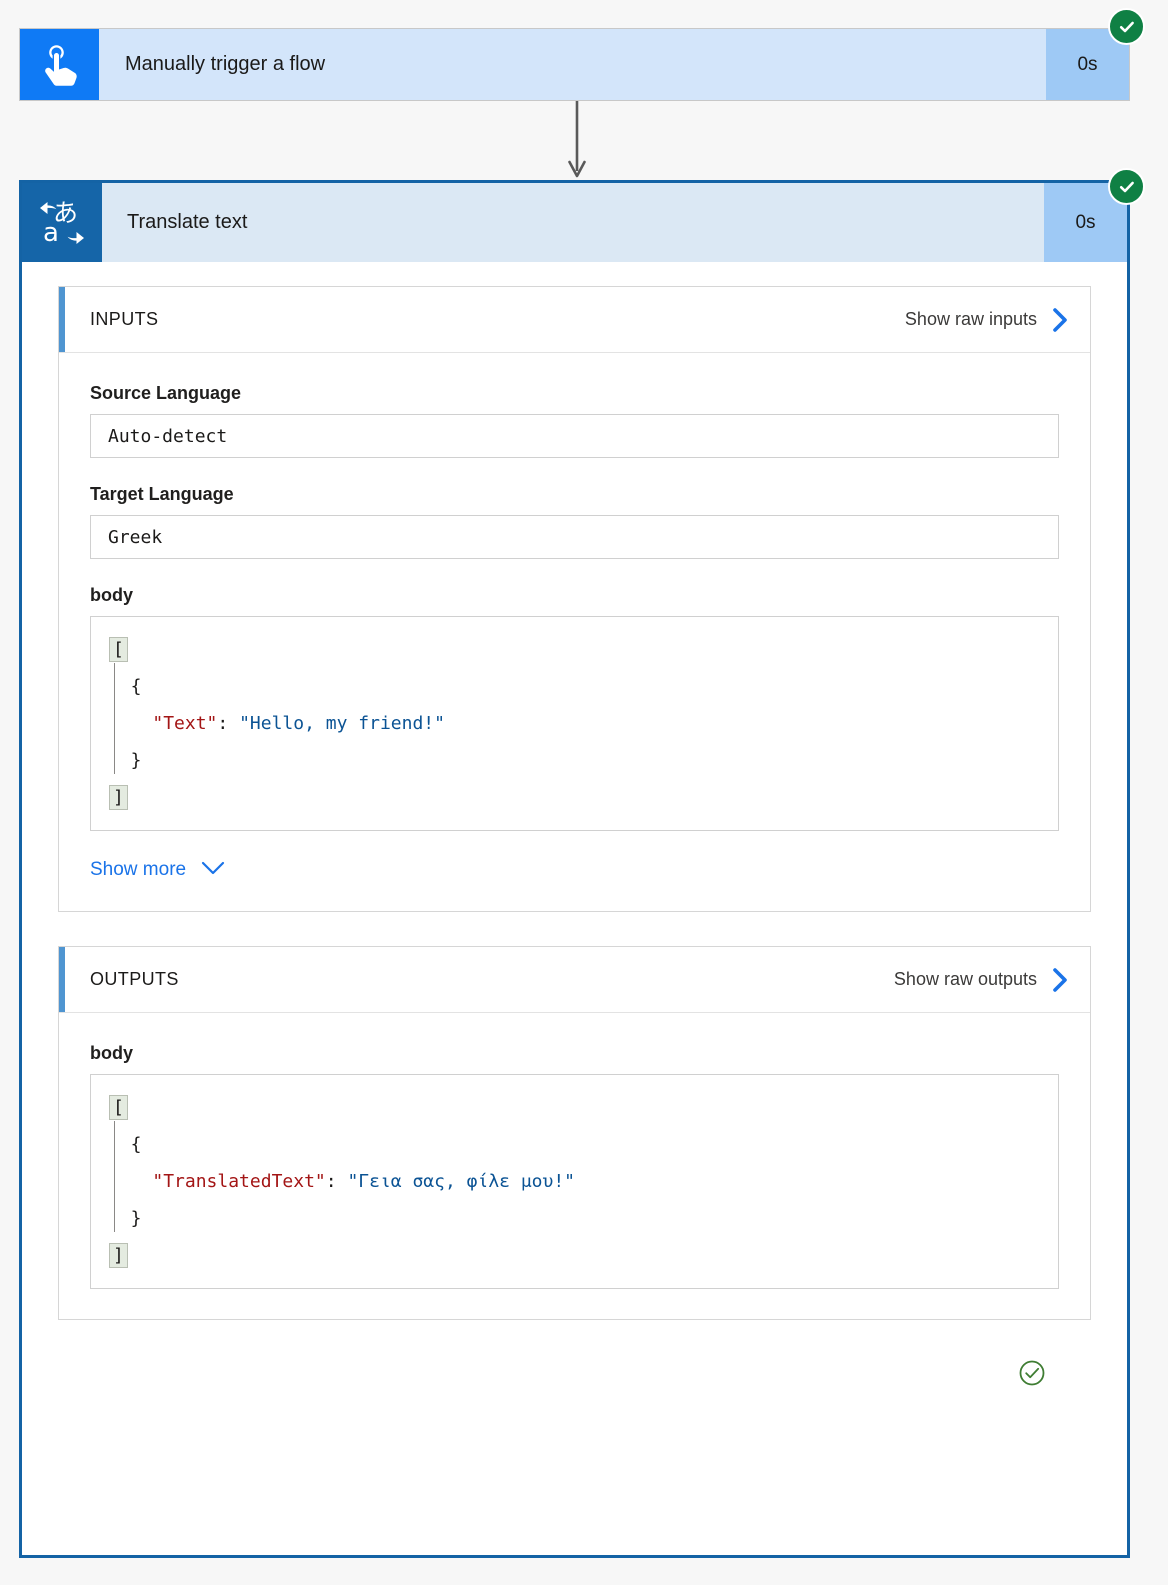 The height and width of the screenshot is (1585, 1168). I want to click on inputs-header: INPUTS Show raw inputs, so click(574, 320).